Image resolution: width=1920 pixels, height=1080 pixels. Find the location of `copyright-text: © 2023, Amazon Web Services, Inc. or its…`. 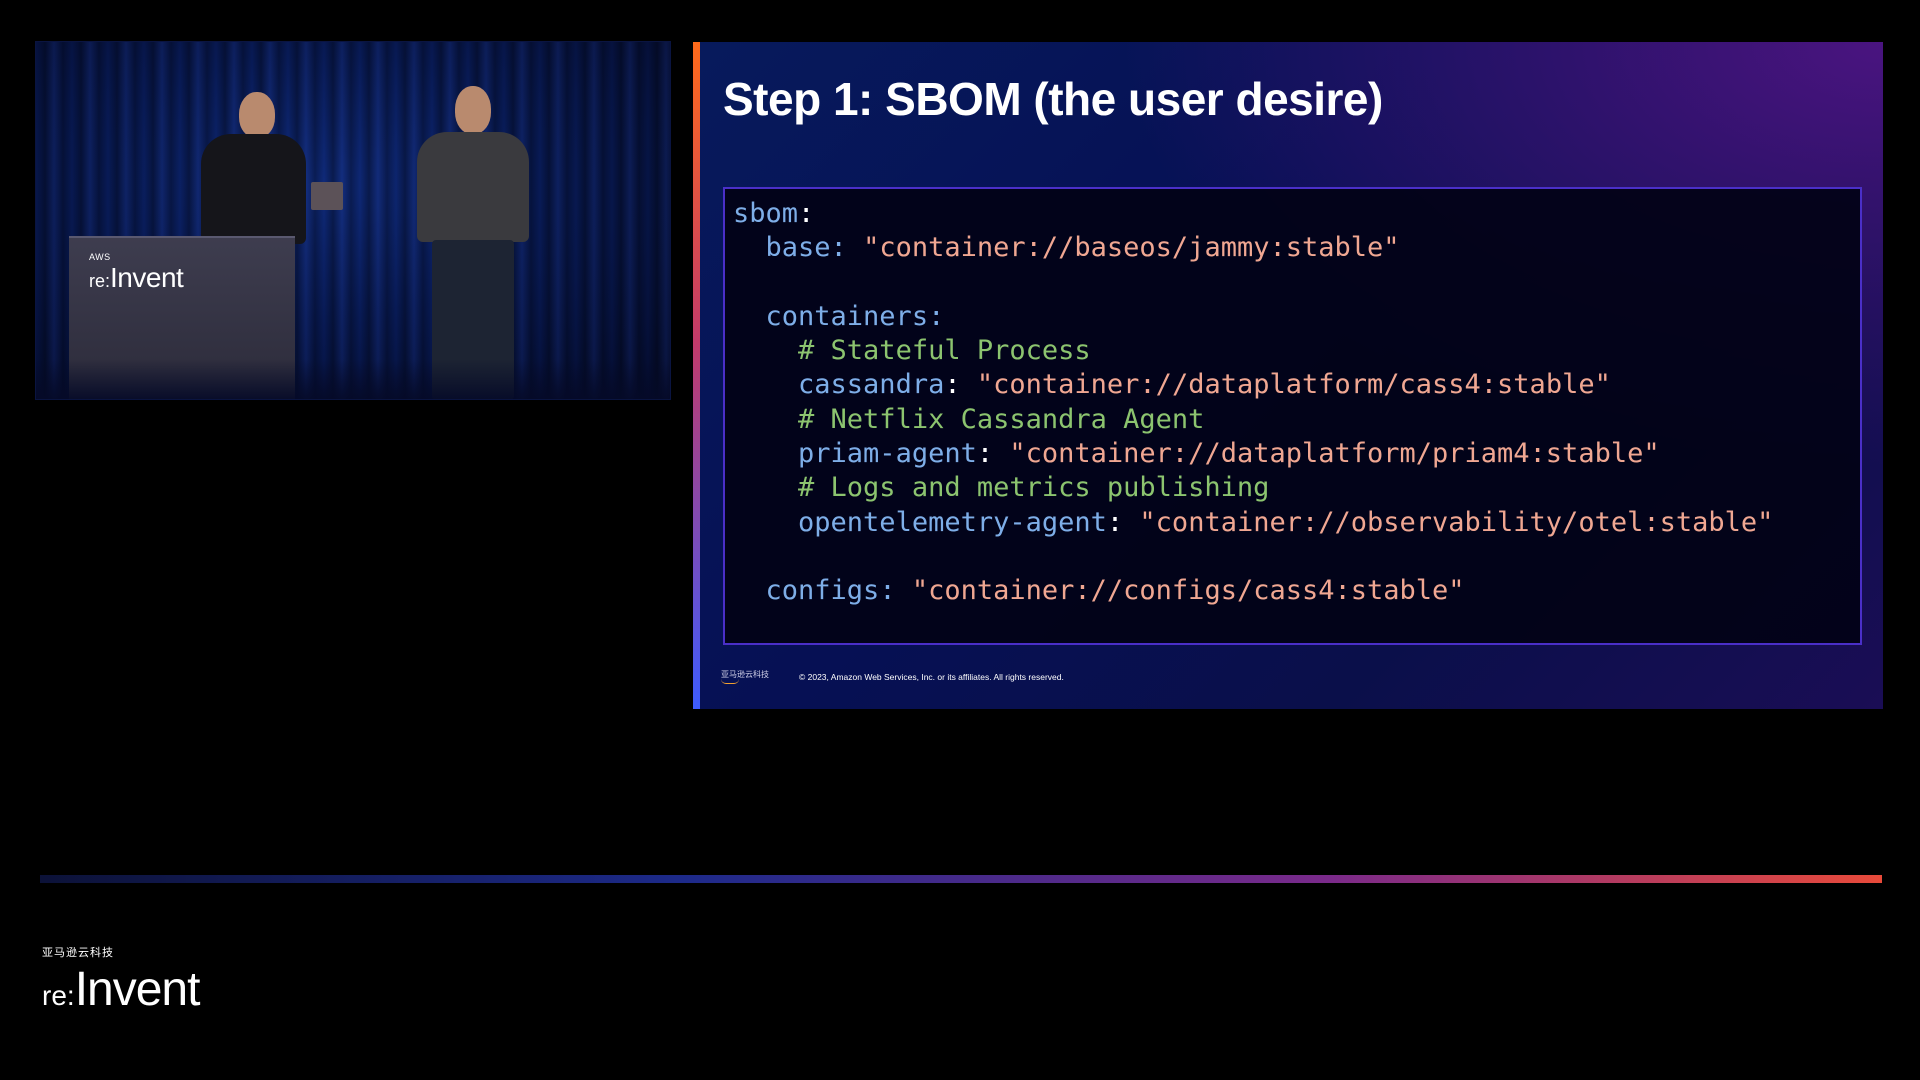

copyright-text: © 2023, Amazon Web Services, Inc. or its… is located at coordinates (931, 677).